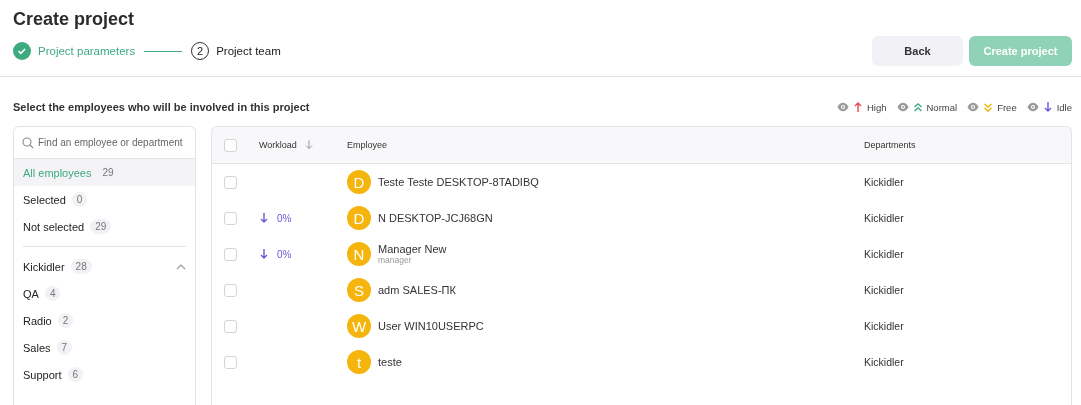 This screenshot has height=405, width=1081. I want to click on legend-label: Free, so click(1007, 107).